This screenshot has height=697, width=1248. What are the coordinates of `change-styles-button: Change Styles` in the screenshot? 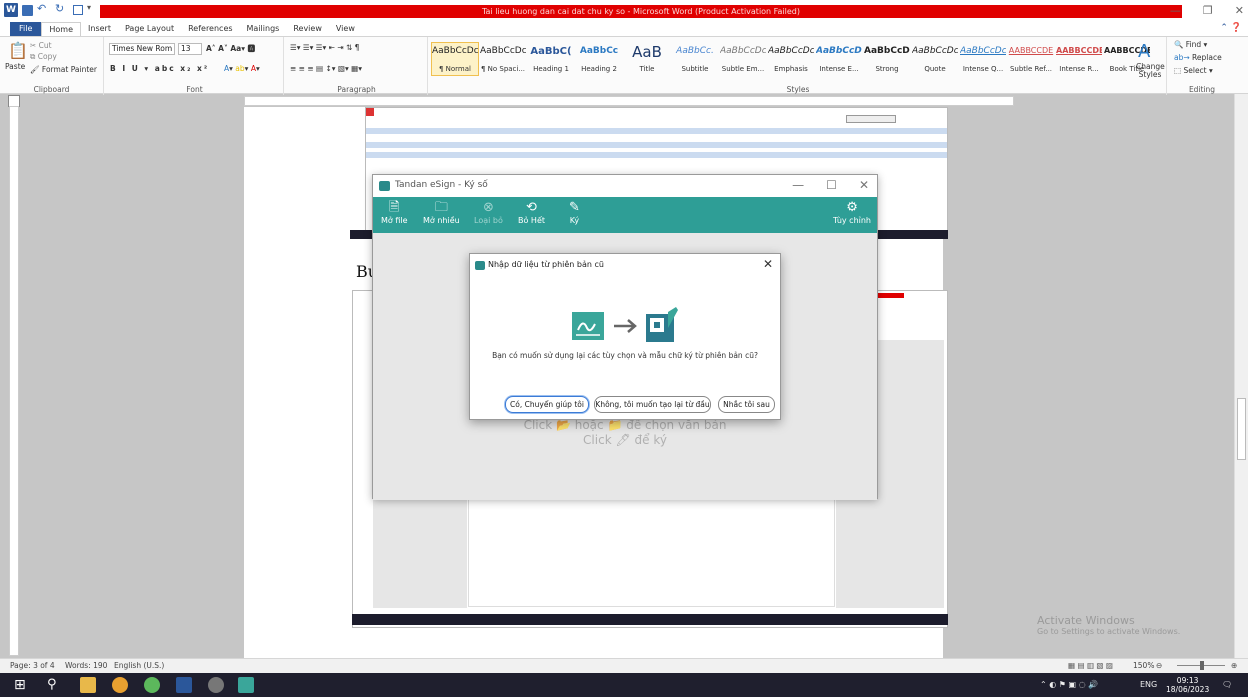 It's located at (1150, 71).